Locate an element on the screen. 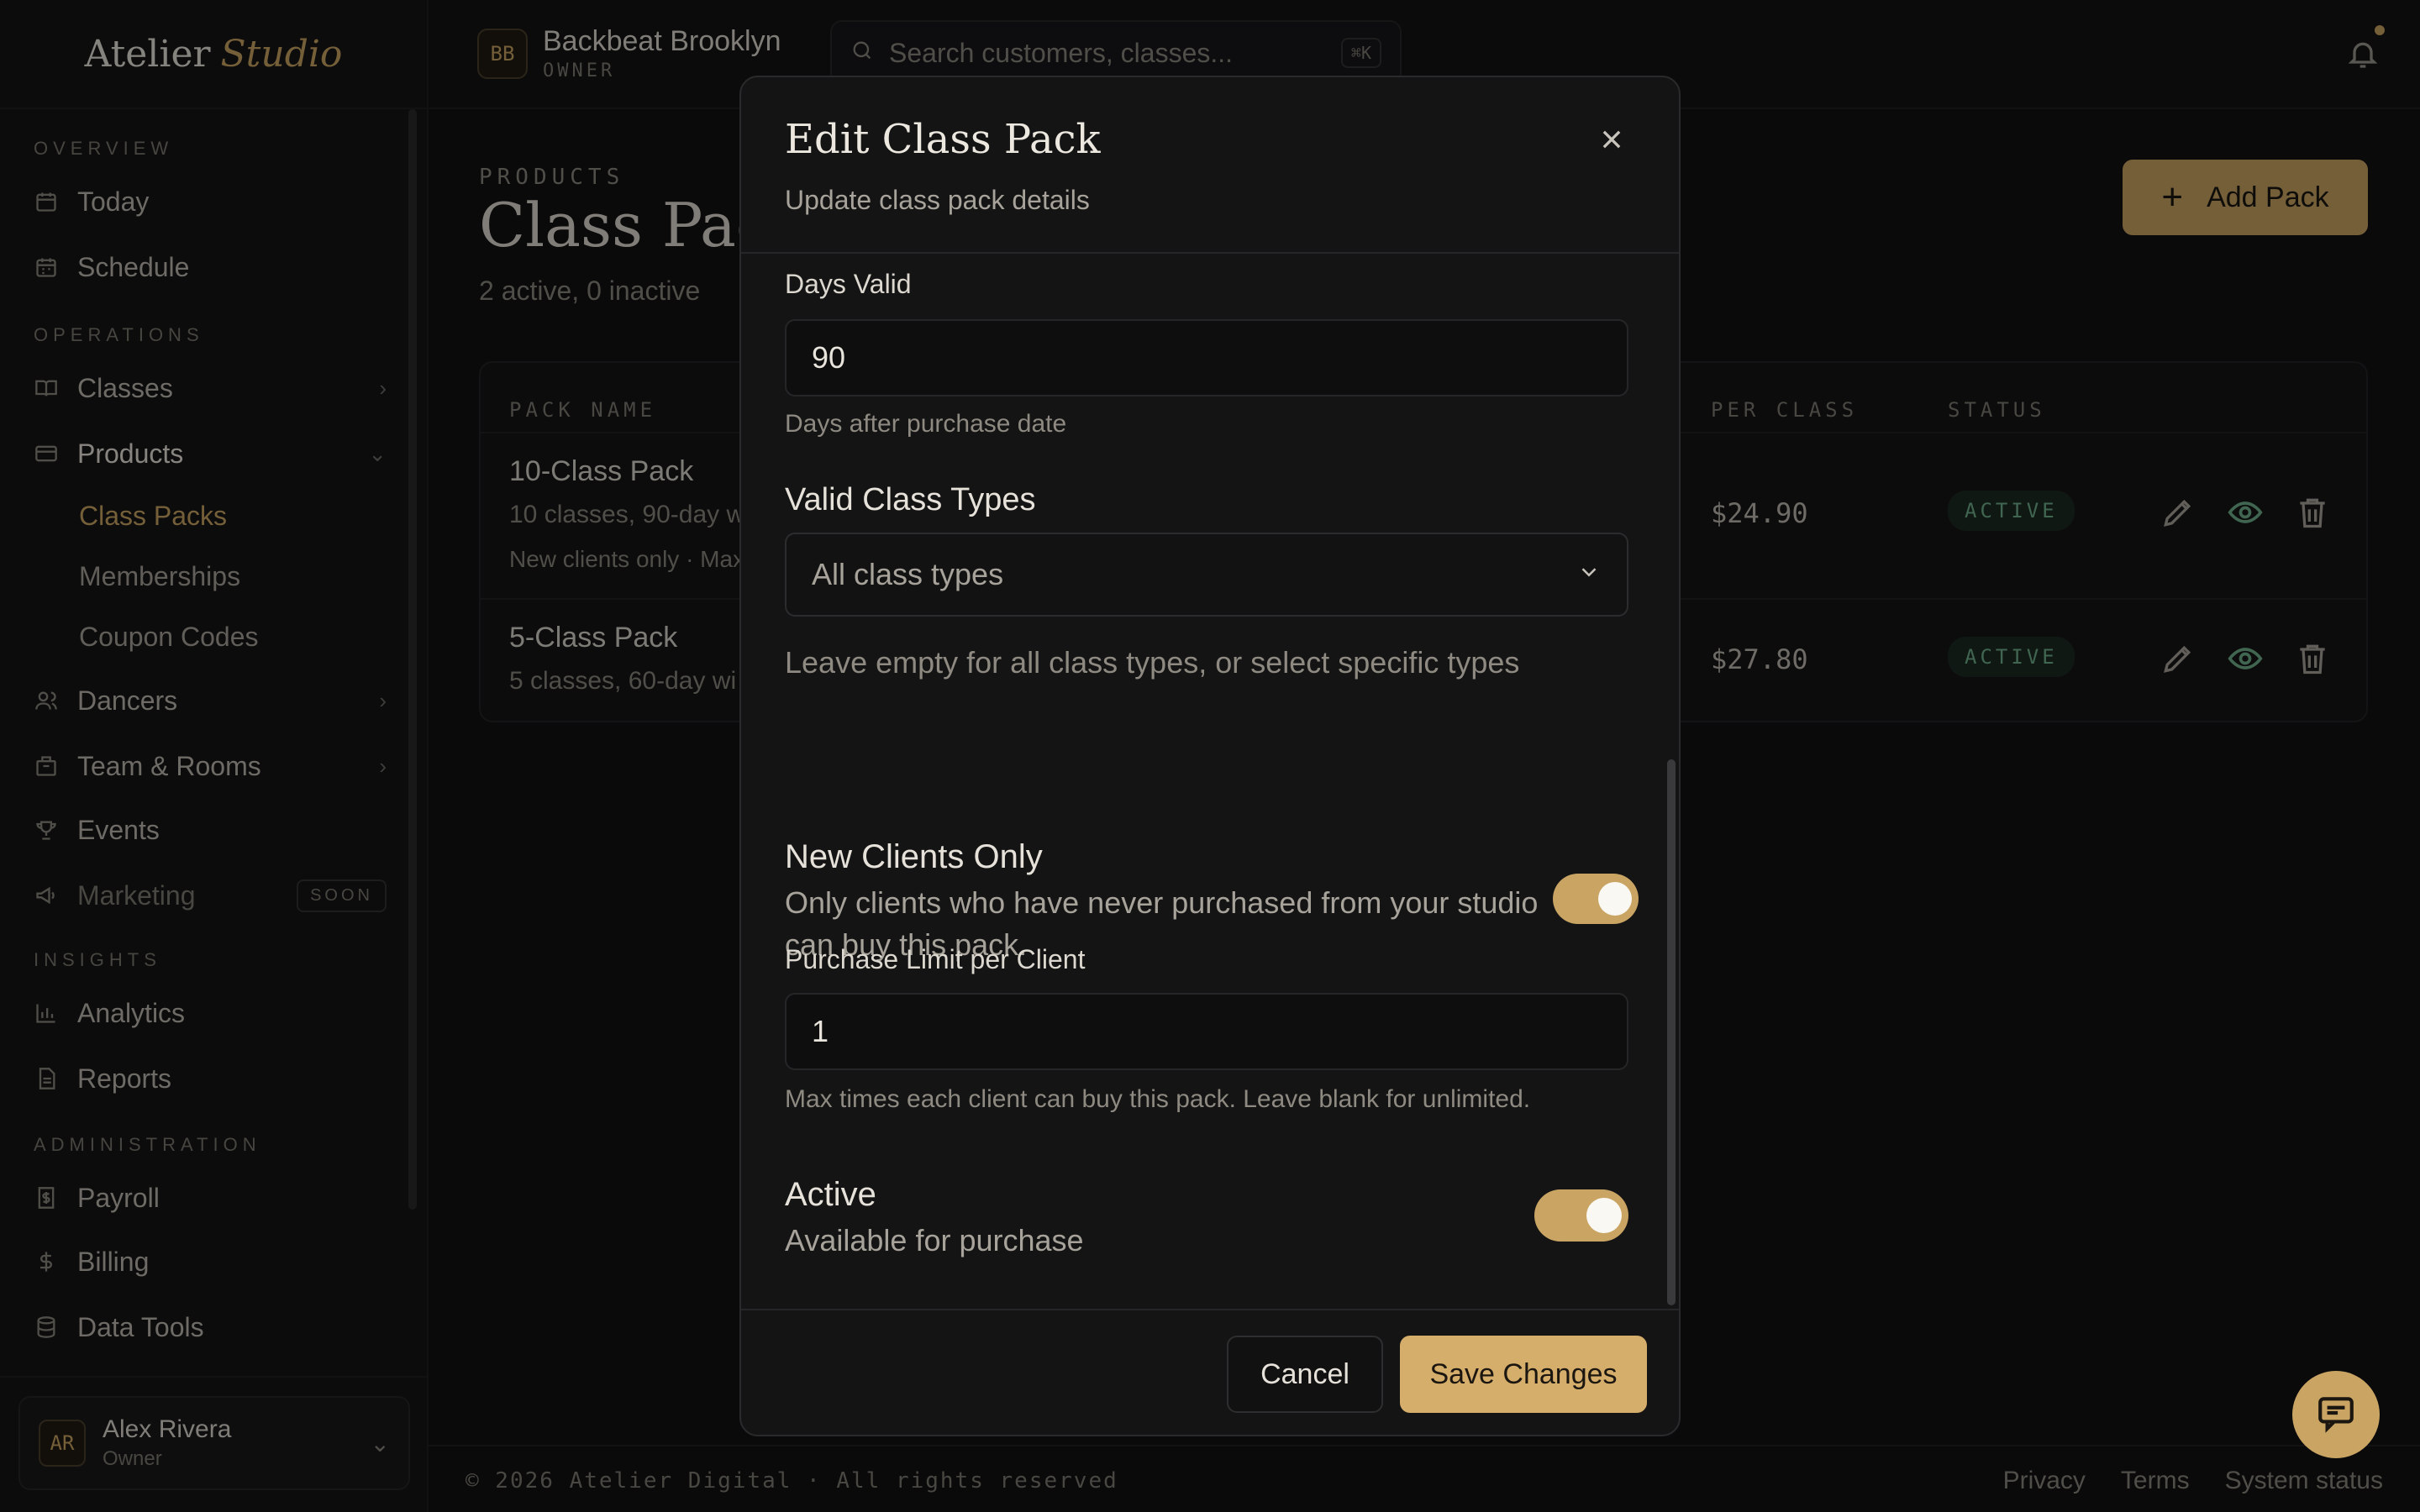 The width and height of the screenshot is (2420, 1512). chat-icon is located at coordinates (2336, 1415).